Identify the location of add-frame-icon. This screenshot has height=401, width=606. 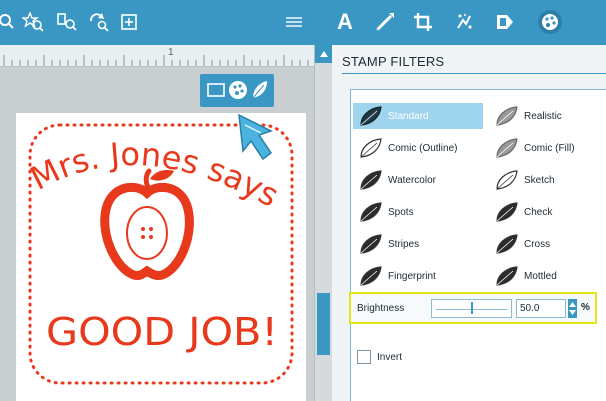
(129, 22).